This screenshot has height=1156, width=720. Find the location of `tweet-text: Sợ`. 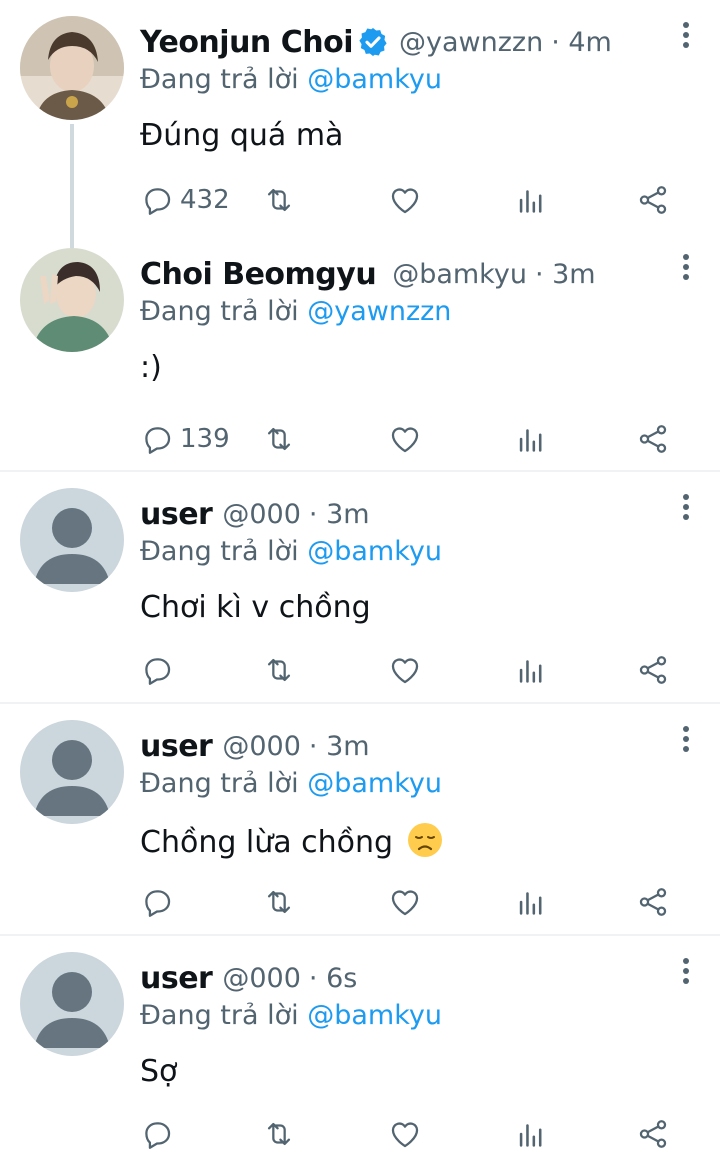

tweet-text: Sợ is located at coordinates (159, 1071).